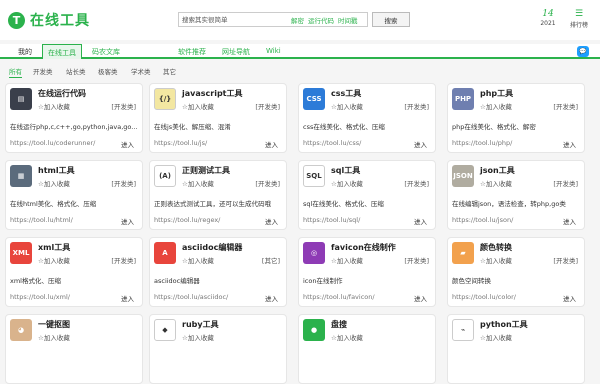 Image resolution: width=600 pixels, height=384 pixels. Describe the element at coordinates (212, 93) in the screenshot. I see `tool-card-title: javascript工具` at that location.